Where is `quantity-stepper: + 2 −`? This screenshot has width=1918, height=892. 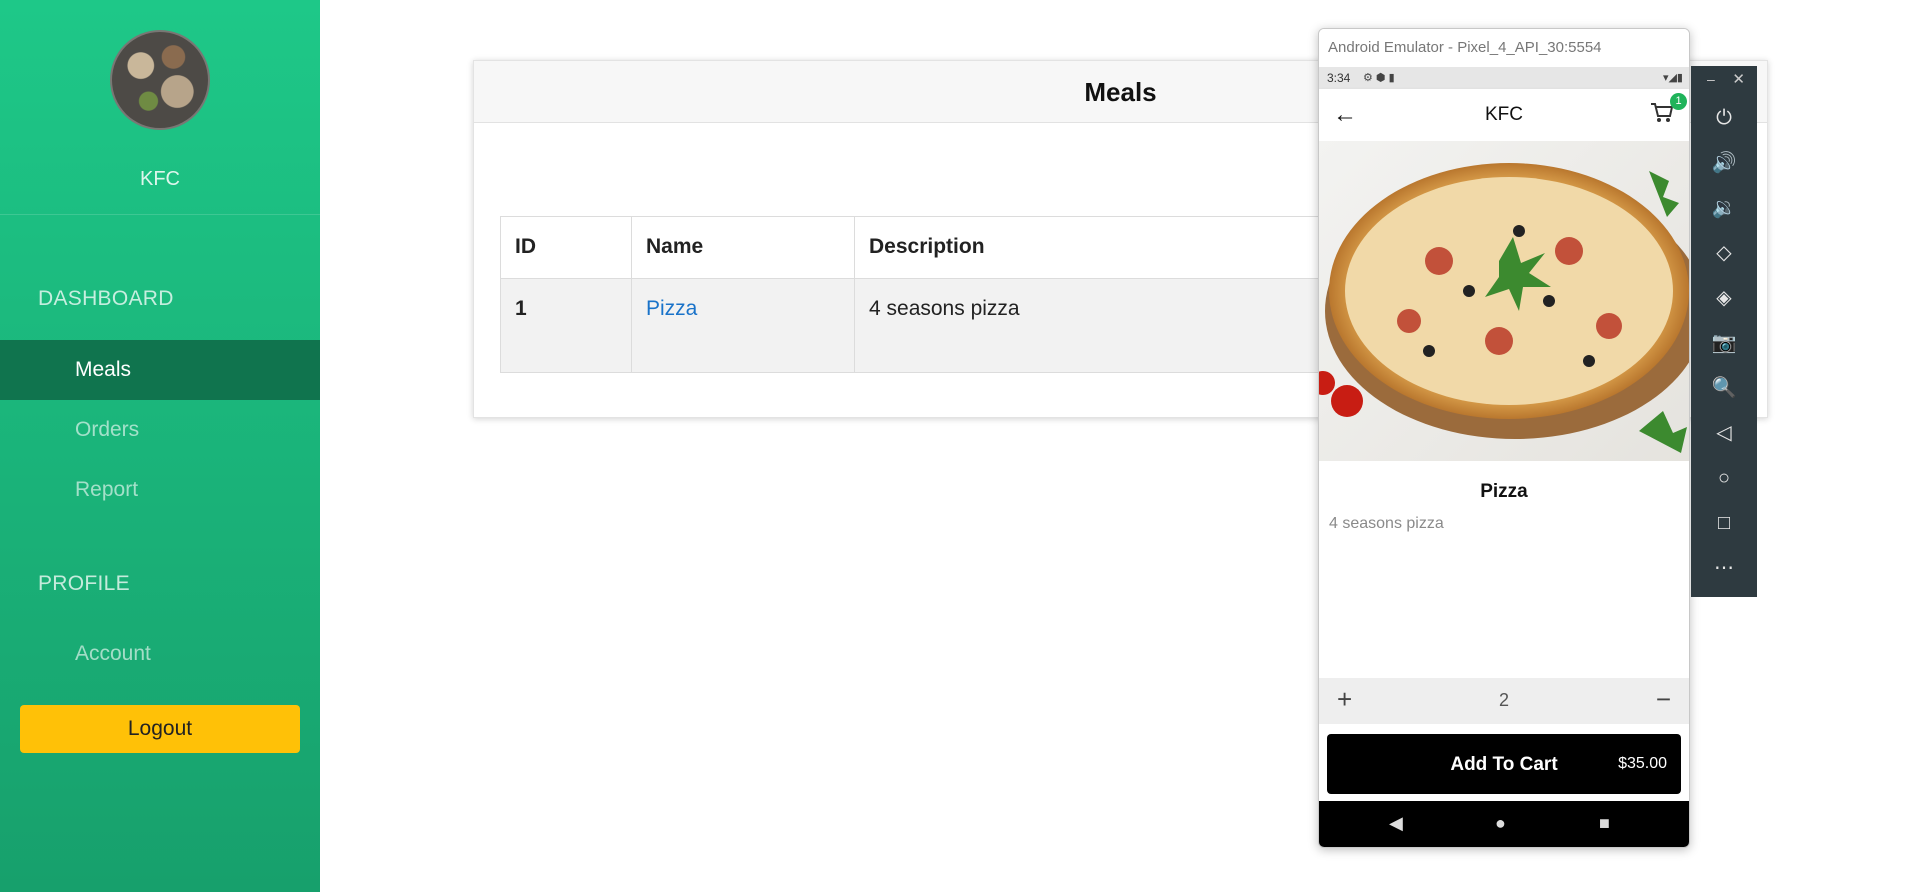 quantity-stepper: + 2 − is located at coordinates (1504, 701).